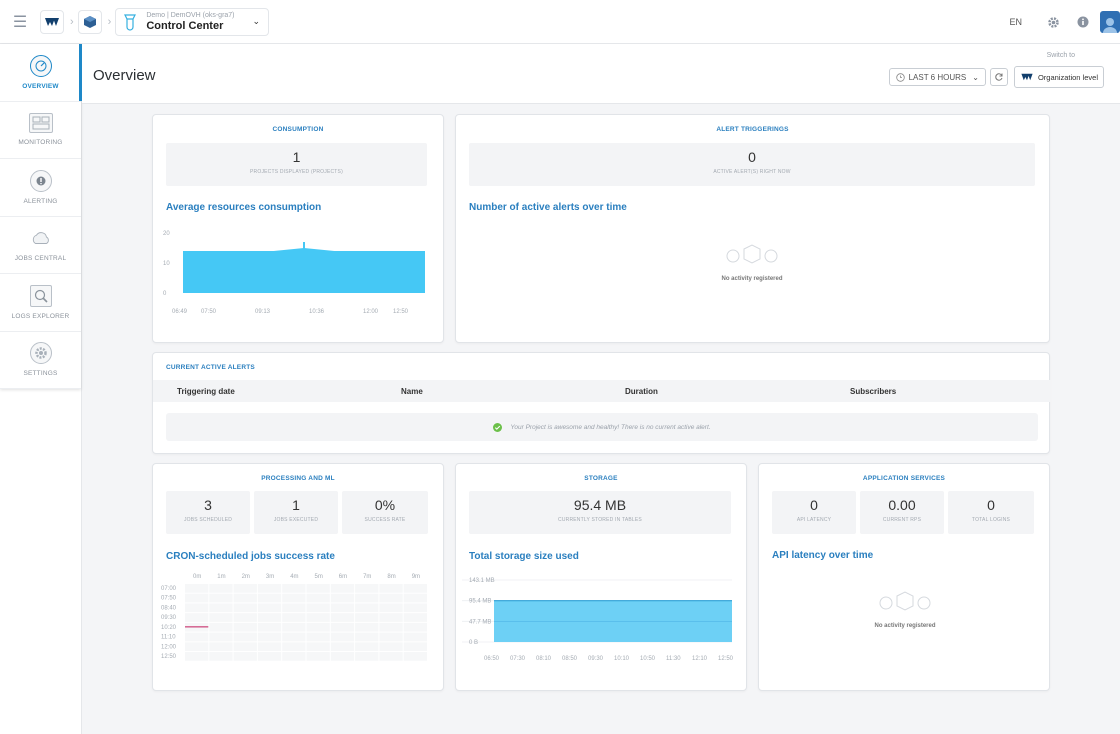 The image size is (1120, 734). I want to click on organization-level-button: Organization level, so click(1058, 77).